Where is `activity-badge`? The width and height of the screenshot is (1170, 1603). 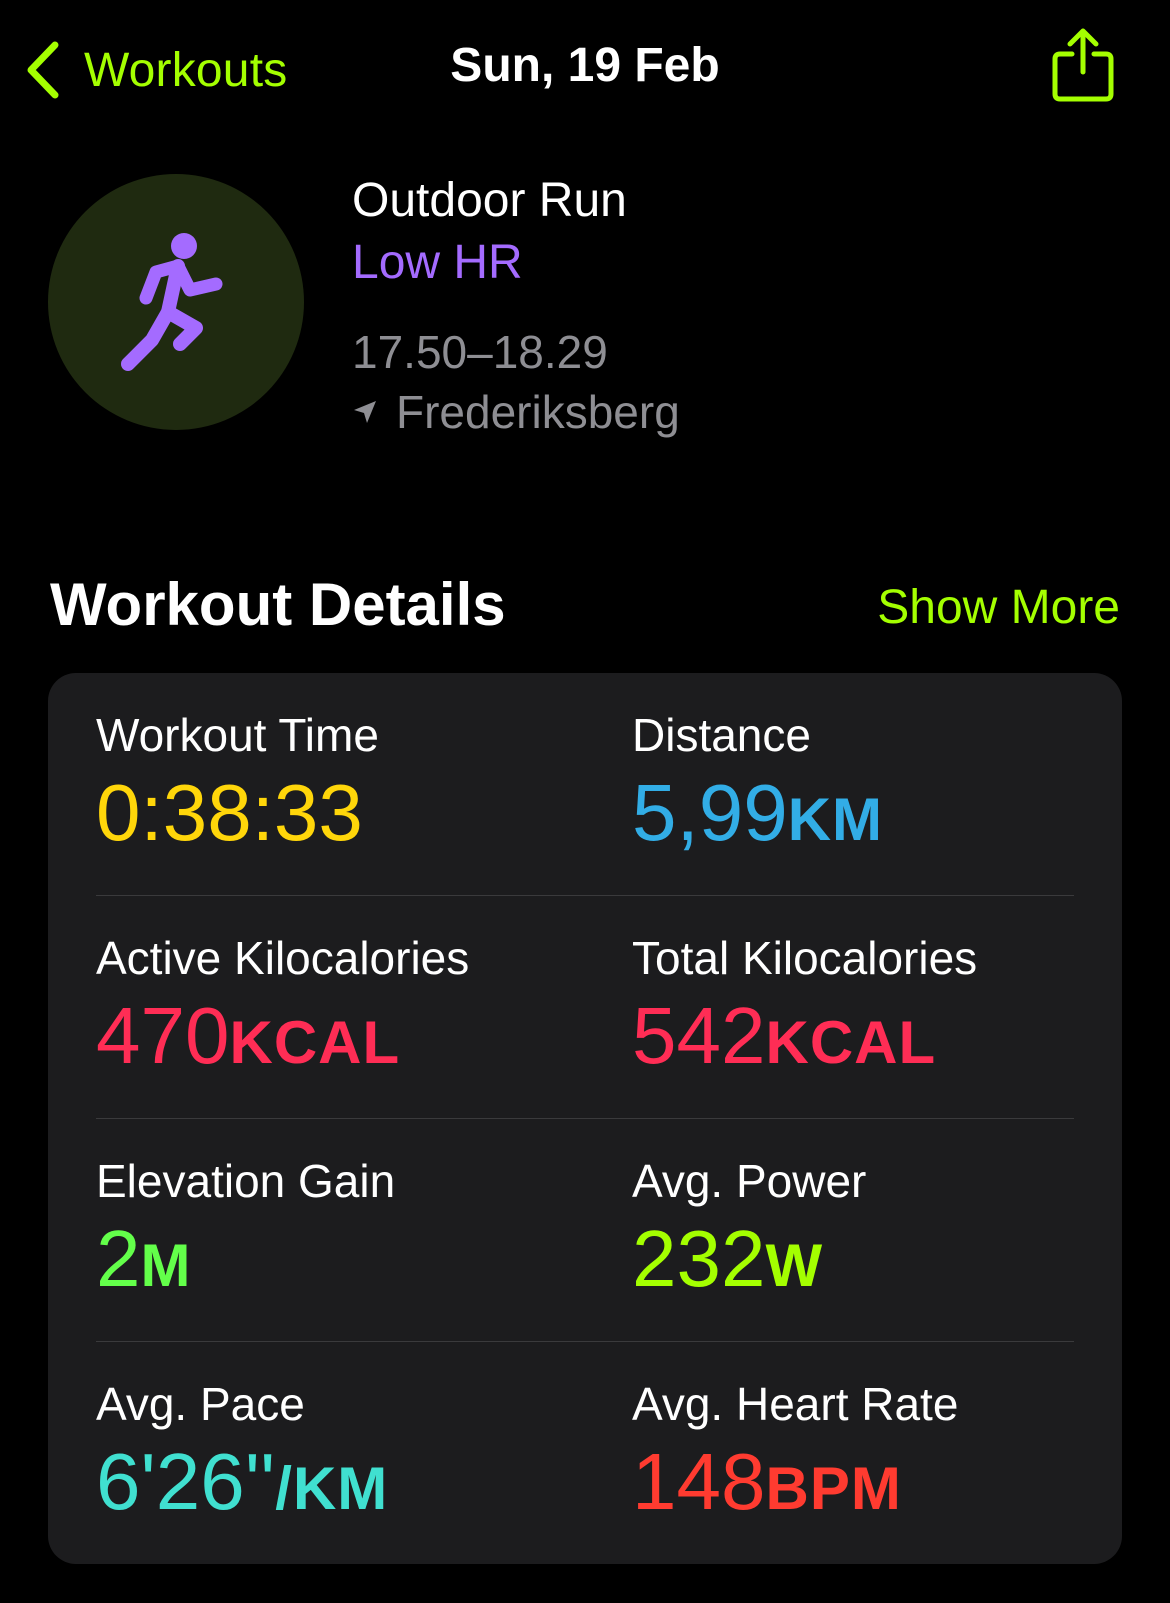 activity-badge is located at coordinates (176, 302).